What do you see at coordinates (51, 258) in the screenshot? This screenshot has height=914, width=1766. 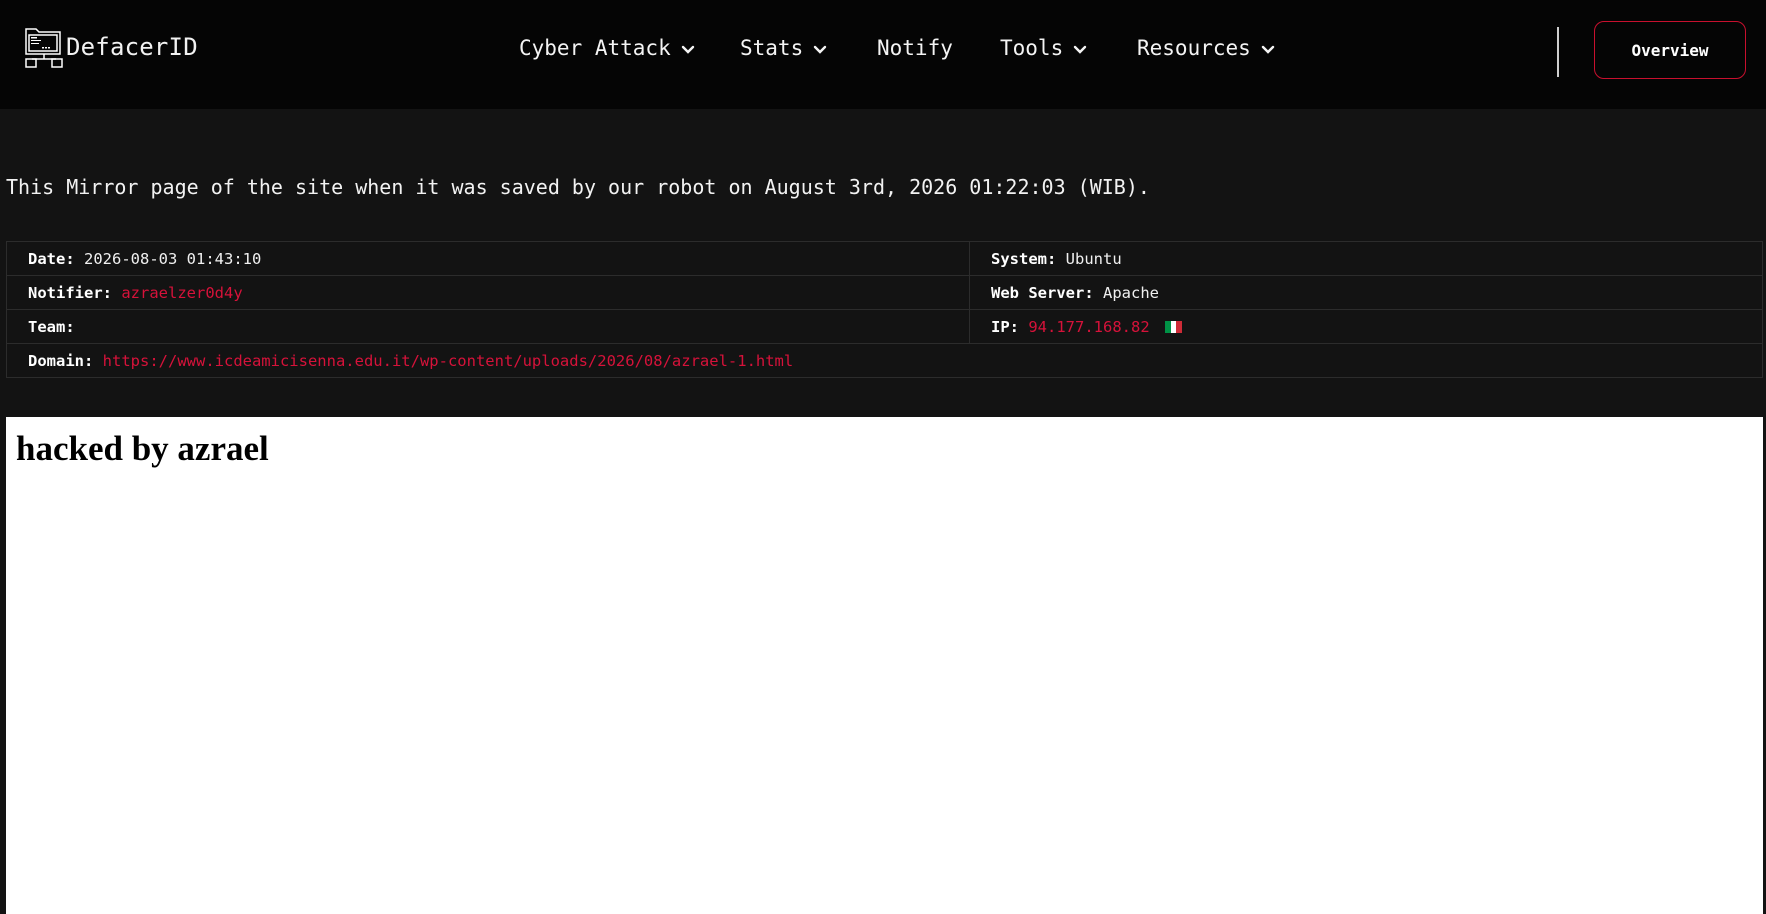 I see `date-label: Date:` at bounding box center [51, 258].